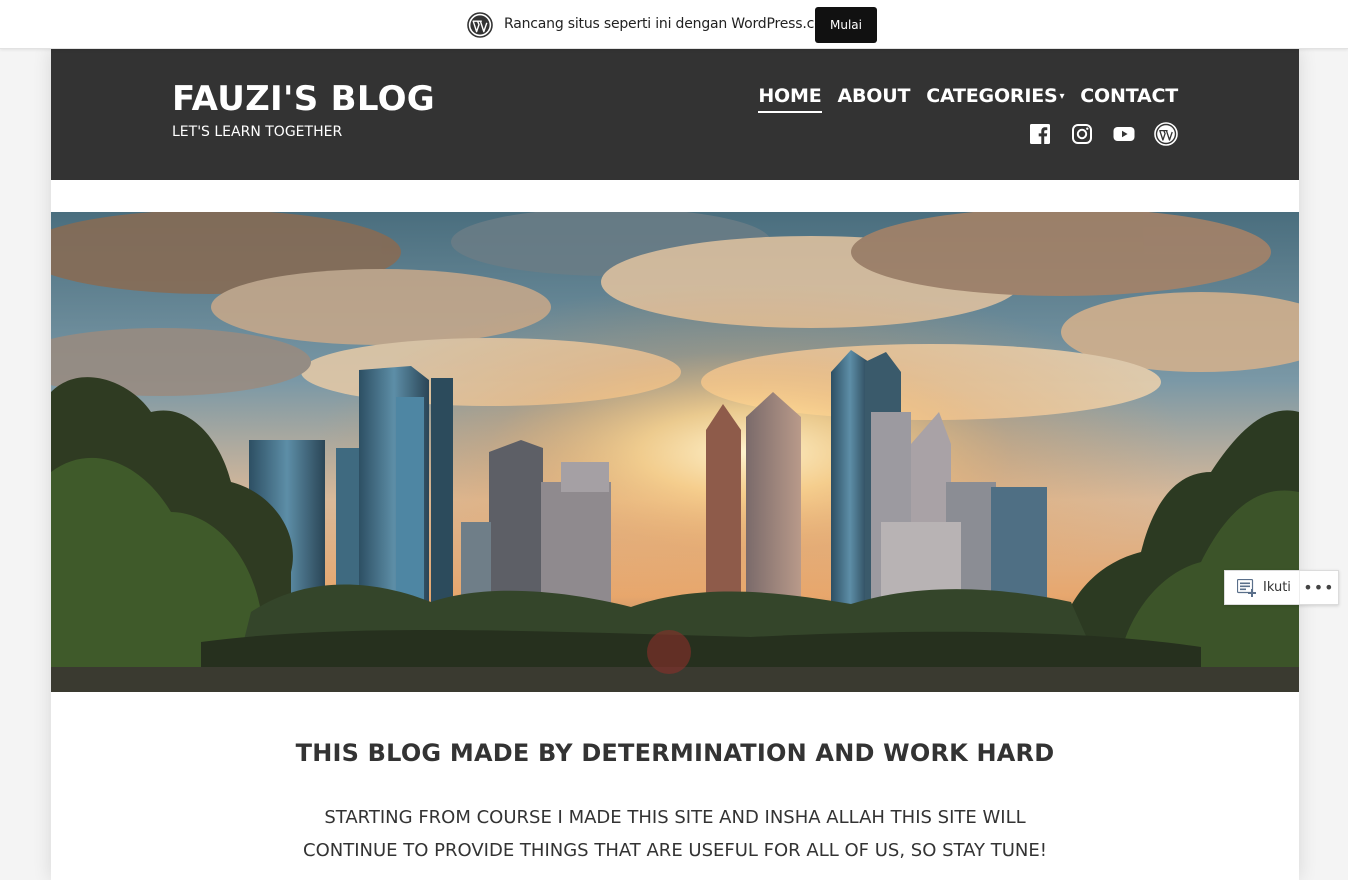  I want to click on reader-follow-icon, so click(1246, 587).